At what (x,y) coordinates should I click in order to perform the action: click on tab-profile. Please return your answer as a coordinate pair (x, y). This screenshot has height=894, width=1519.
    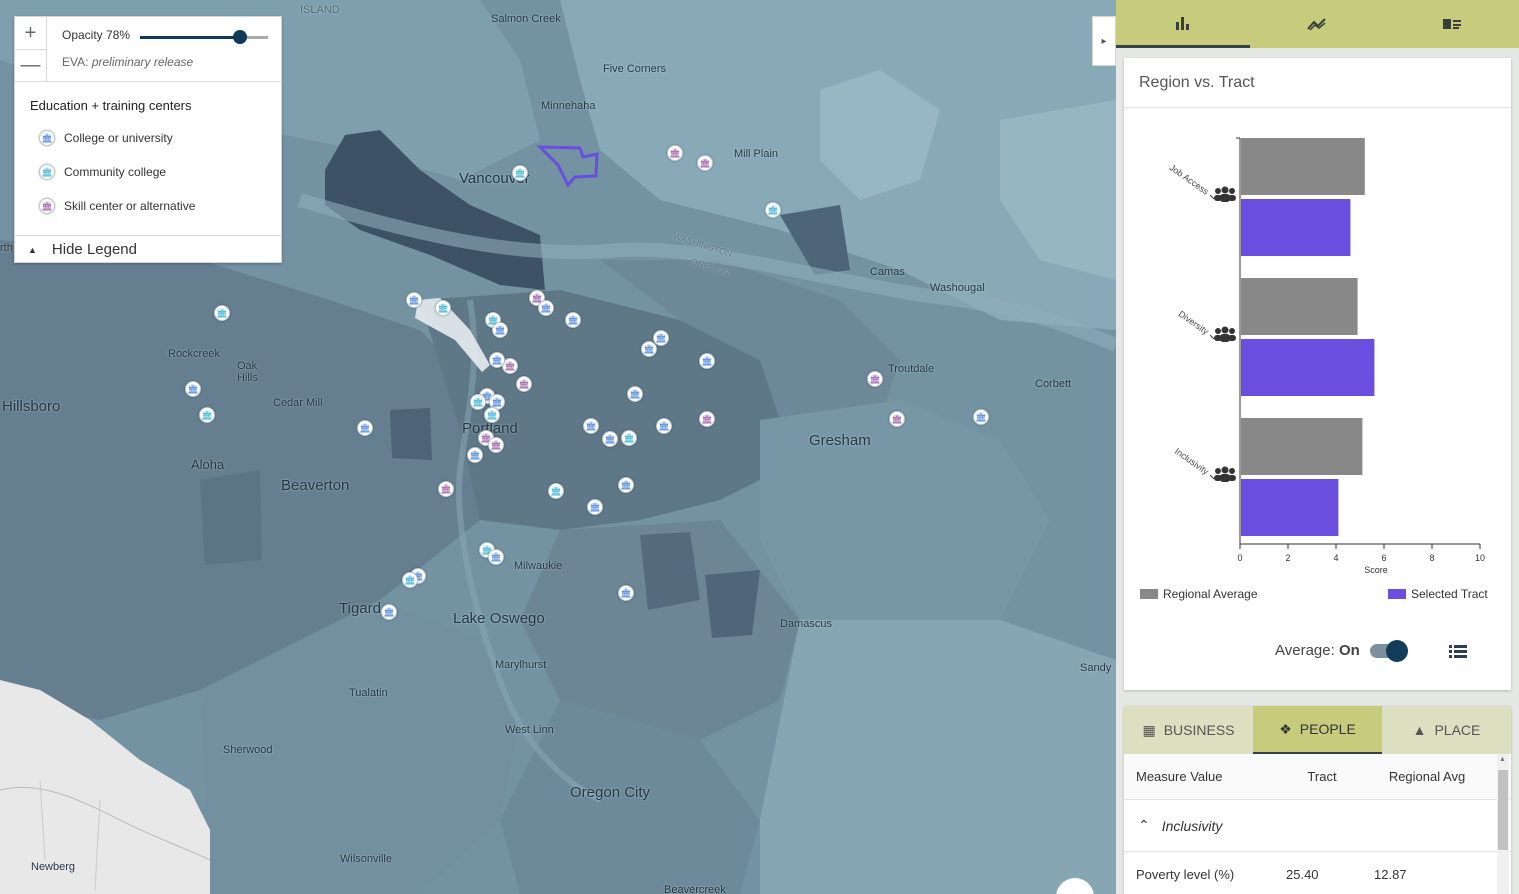
    Looking at the image, I should click on (1452, 24).